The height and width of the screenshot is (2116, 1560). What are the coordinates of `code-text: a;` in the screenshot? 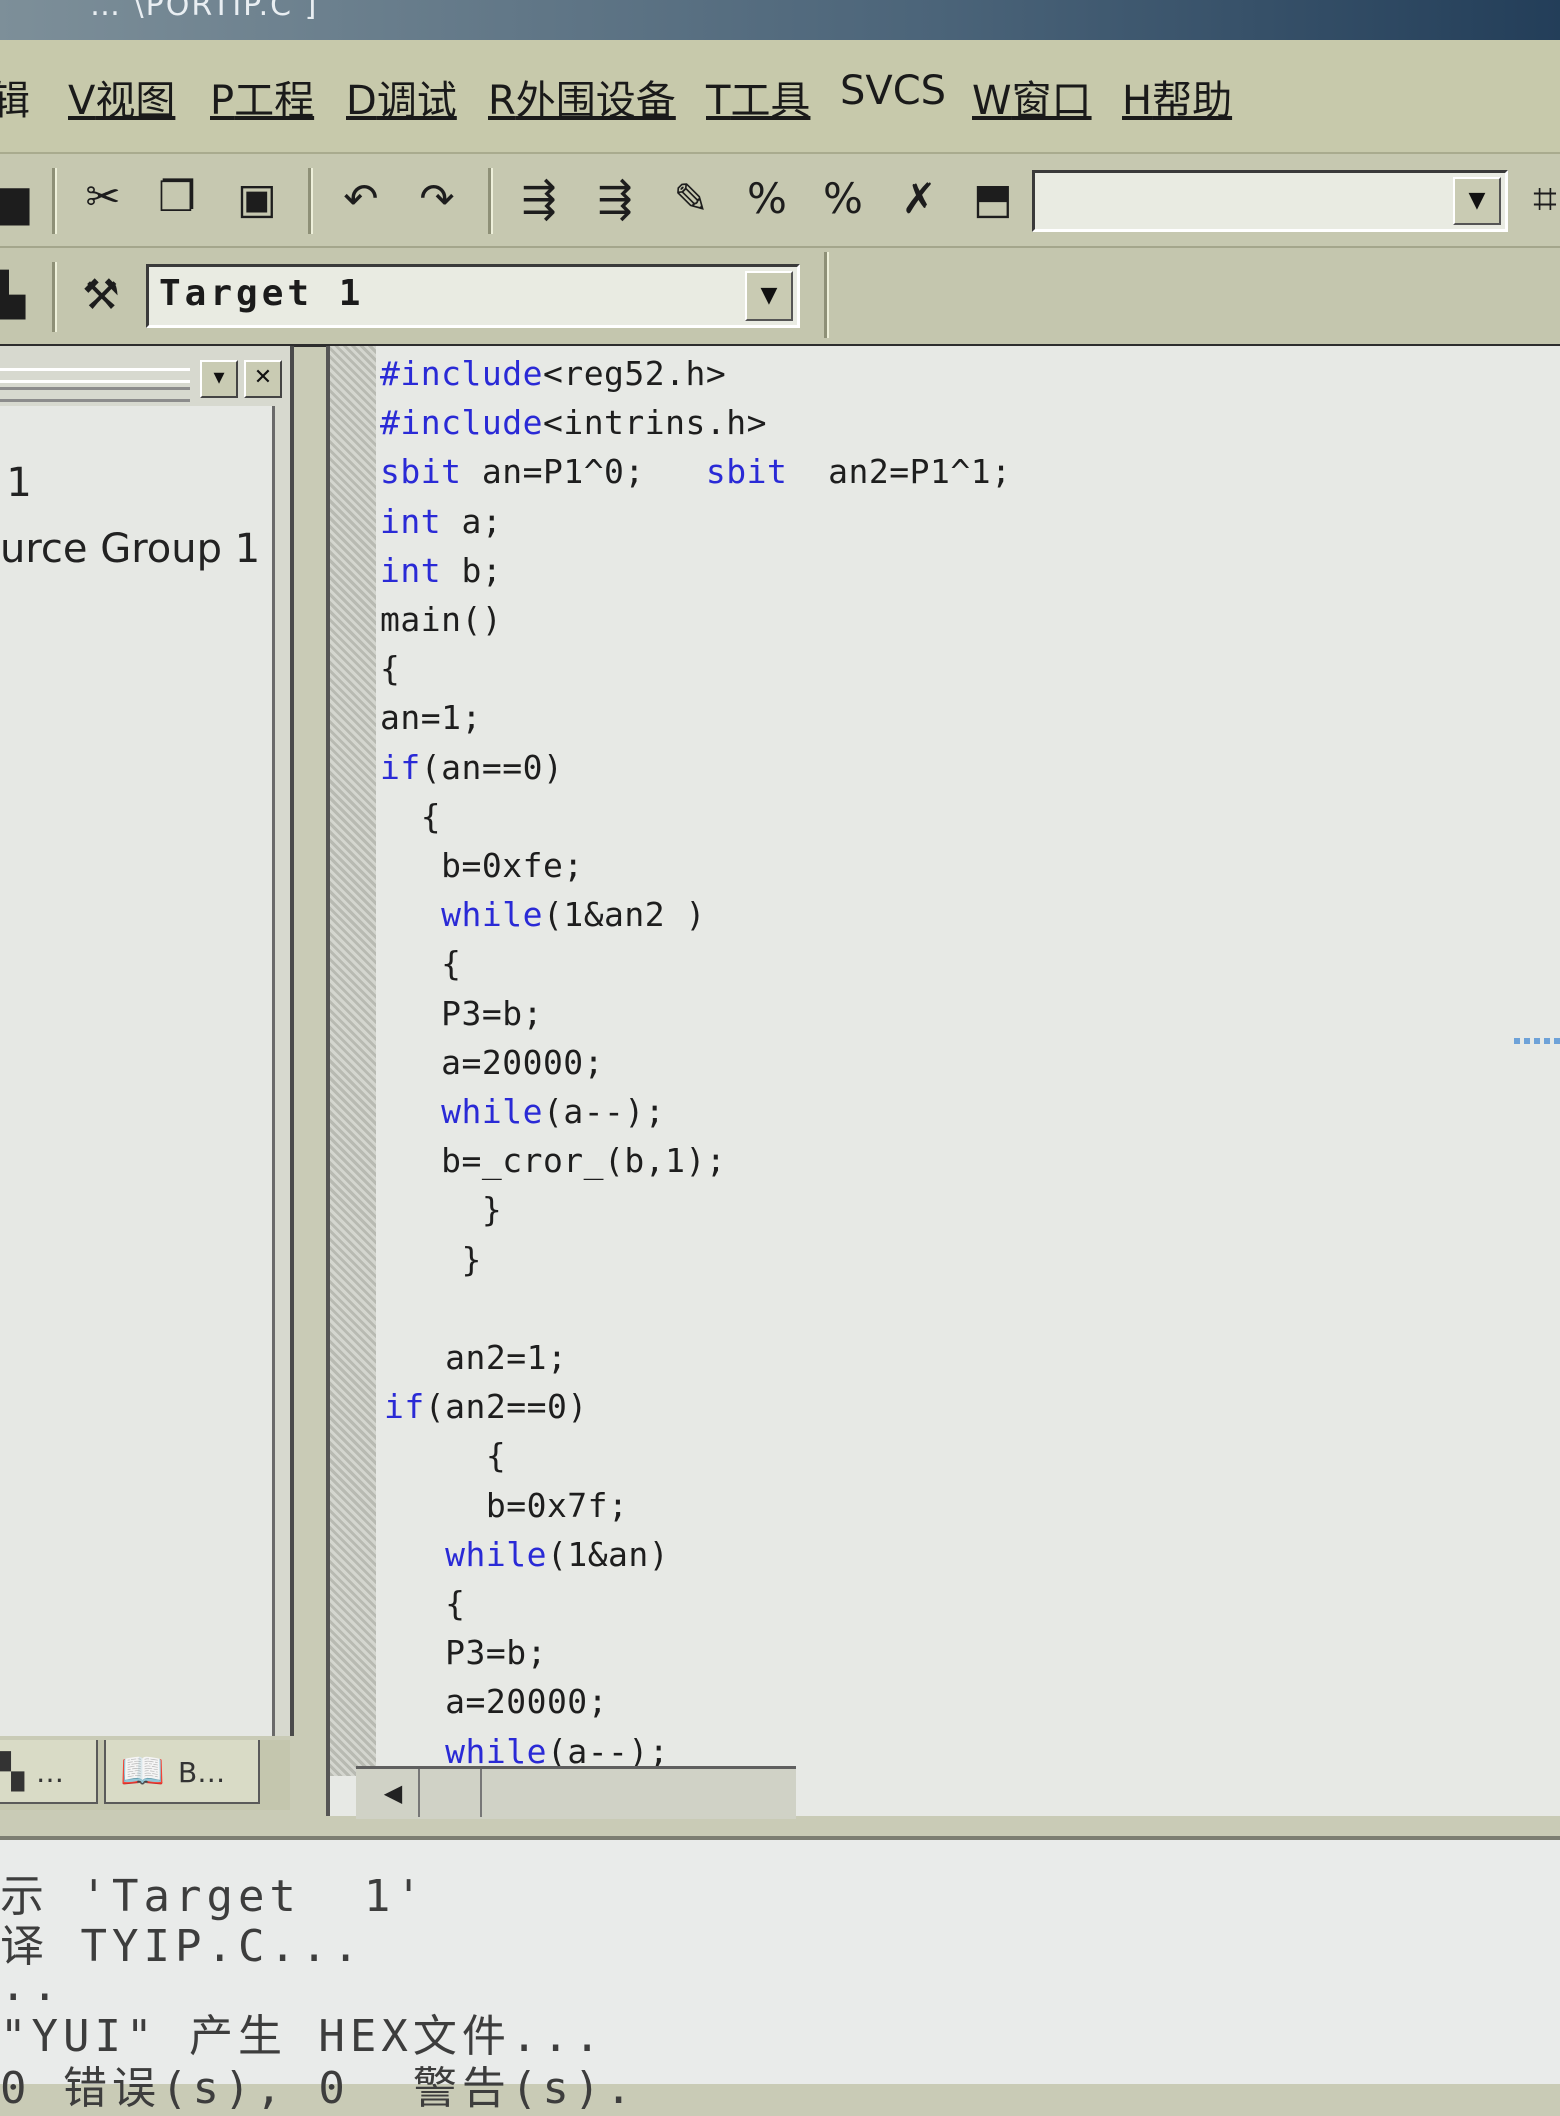 It's located at (472, 521).